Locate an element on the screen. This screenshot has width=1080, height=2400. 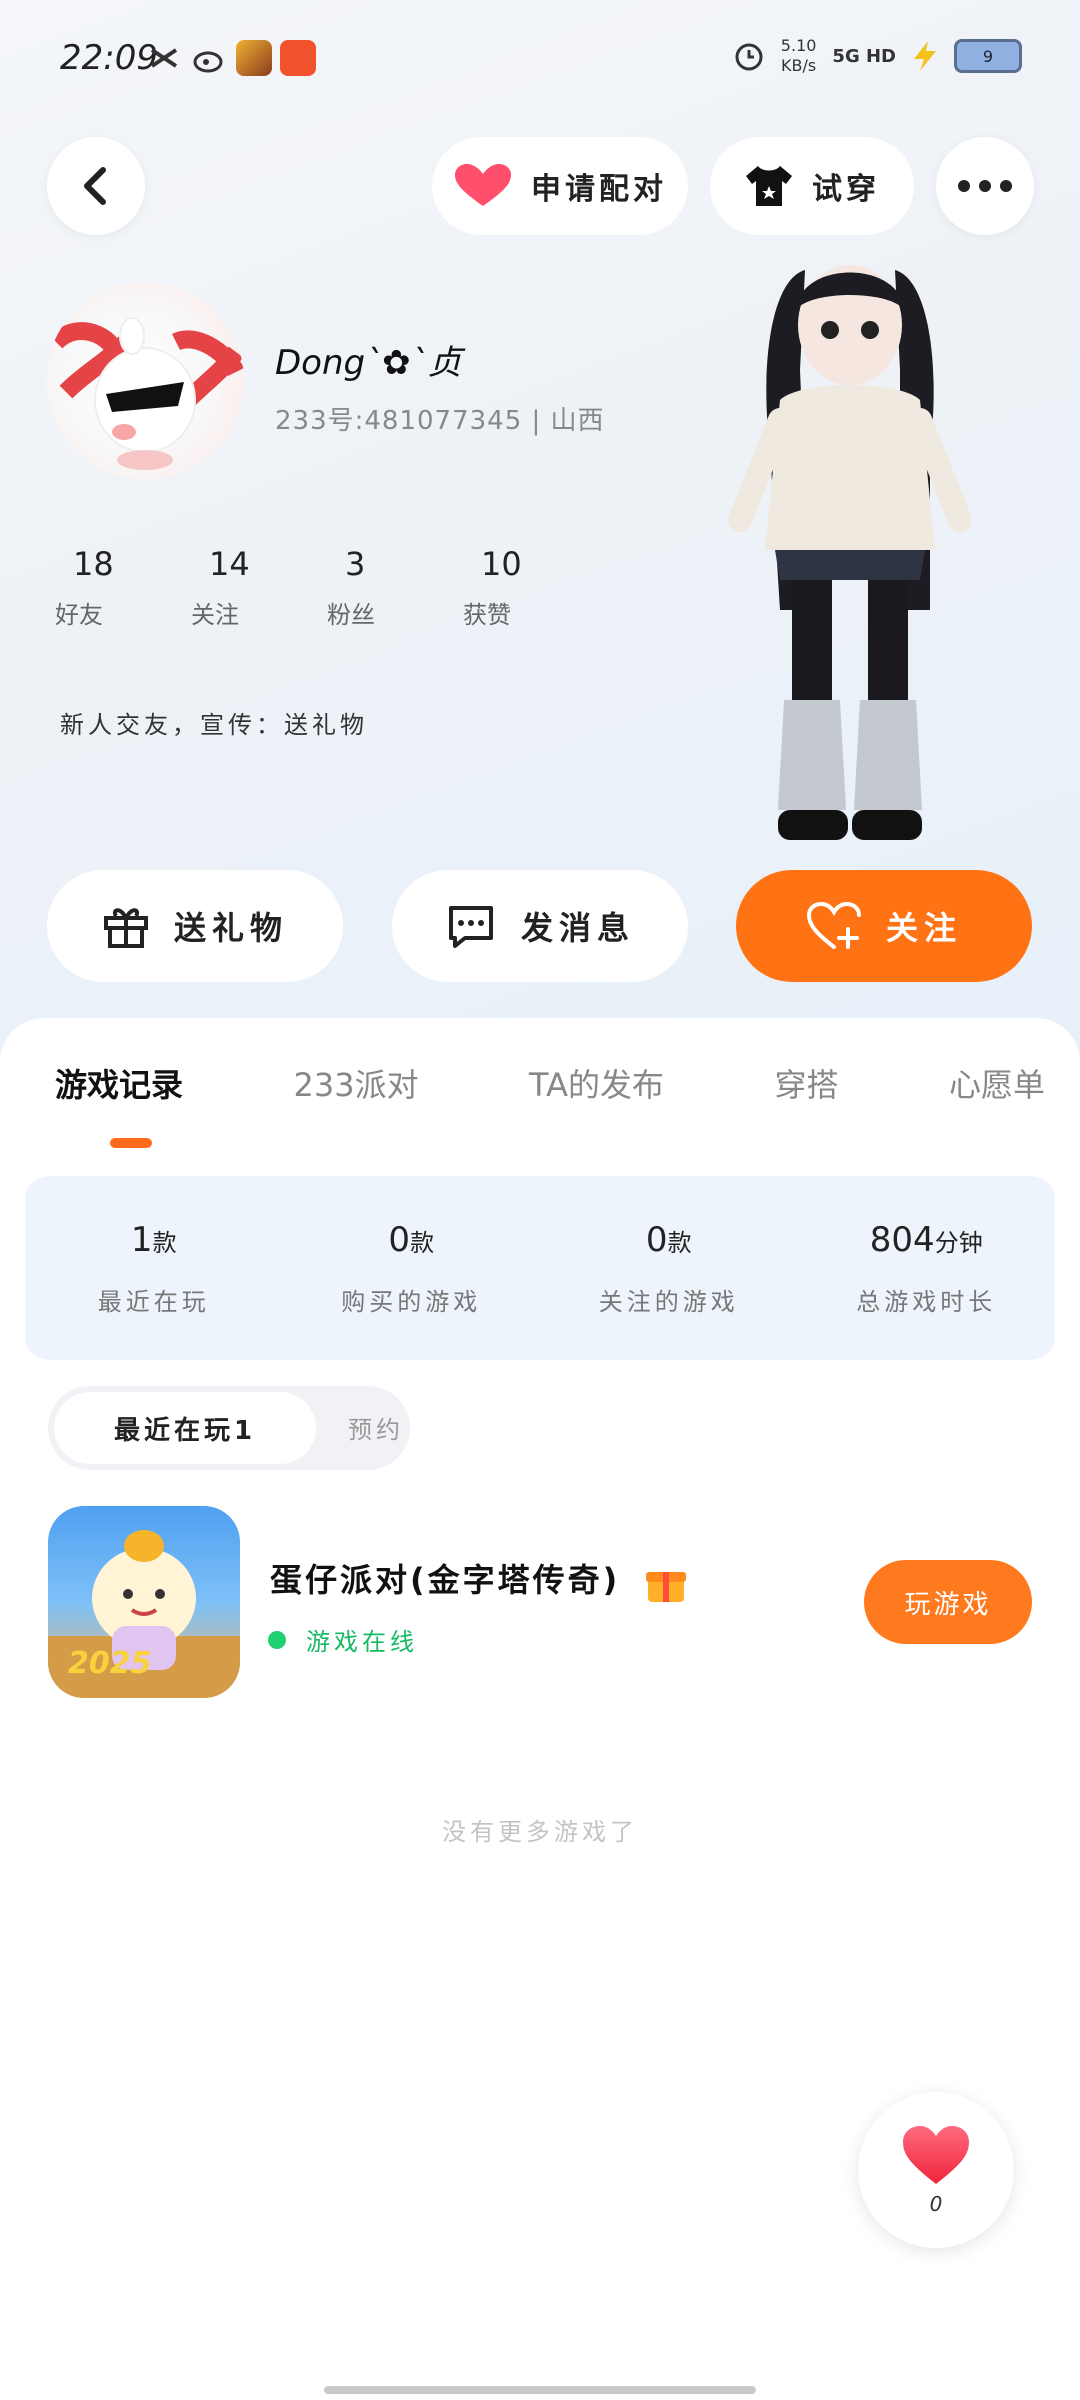
summary-label: 最近在玩 is located at coordinates (153, 1301).